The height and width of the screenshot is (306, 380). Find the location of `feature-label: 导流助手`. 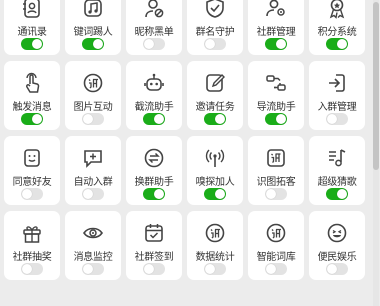

feature-label: 导流助手 is located at coordinates (276, 107).